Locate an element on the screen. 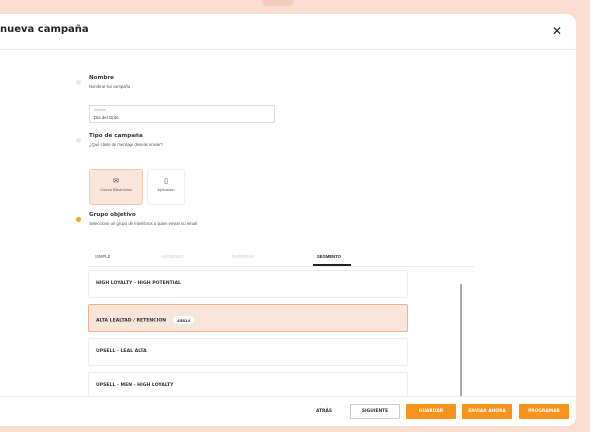 This screenshot has height=432, width=590. step-indicator-name is located at coordinates (78, 82).